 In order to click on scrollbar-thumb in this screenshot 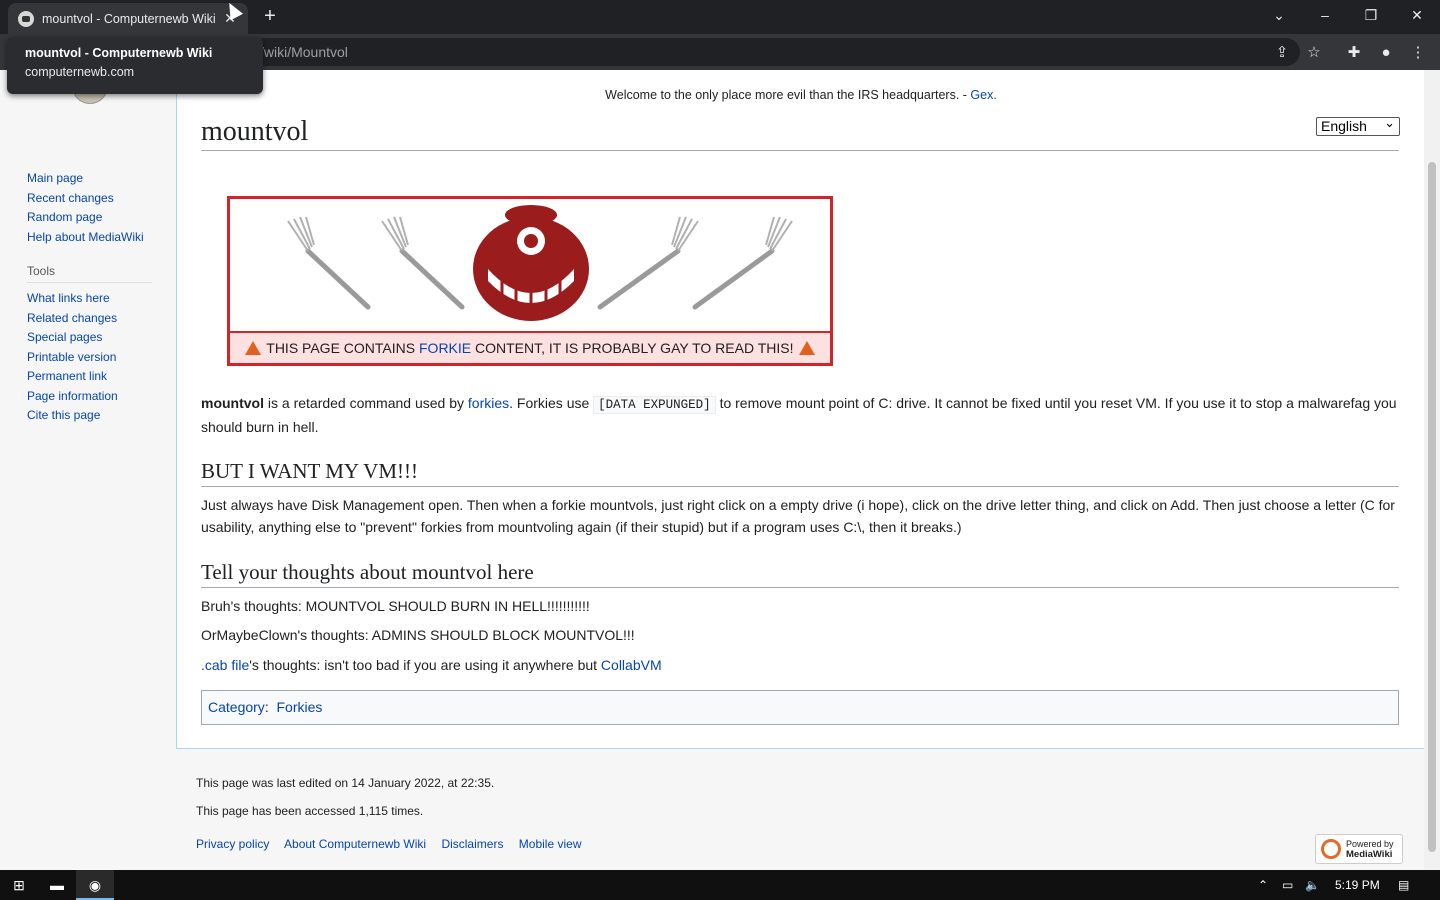, I will do `click(1432, 507)`.